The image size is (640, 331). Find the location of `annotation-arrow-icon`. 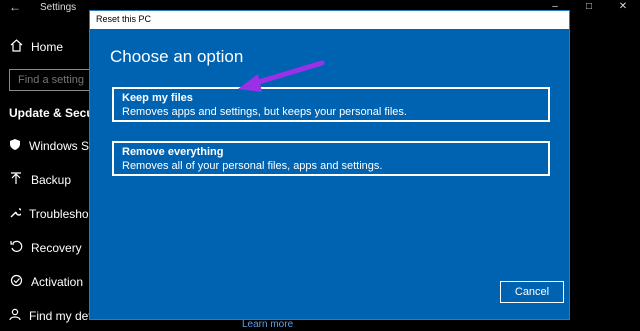

annotation-arrow-icon is located at coordinates (281, 76).